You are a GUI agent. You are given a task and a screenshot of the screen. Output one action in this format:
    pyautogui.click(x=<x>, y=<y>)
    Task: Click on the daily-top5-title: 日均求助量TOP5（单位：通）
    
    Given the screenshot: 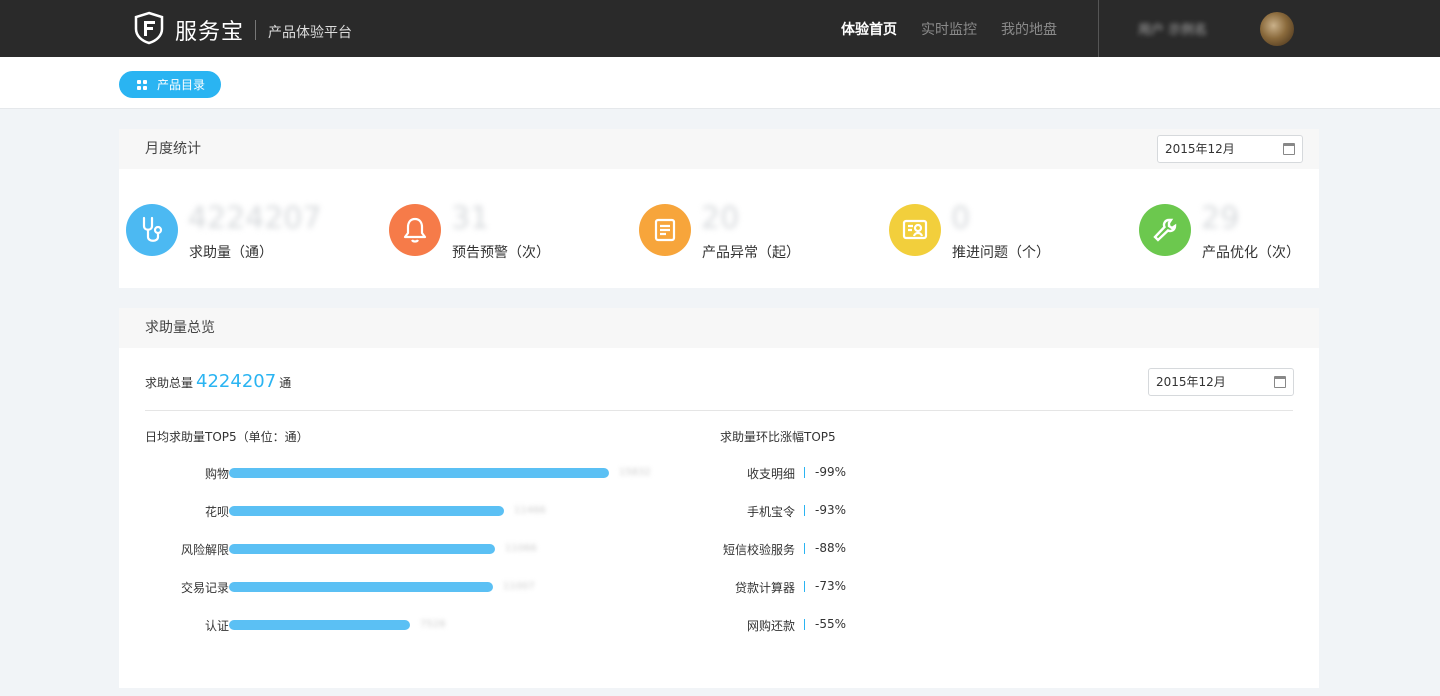 What is the action you would take?
    pyautogui.click(x=227, y=437)
    